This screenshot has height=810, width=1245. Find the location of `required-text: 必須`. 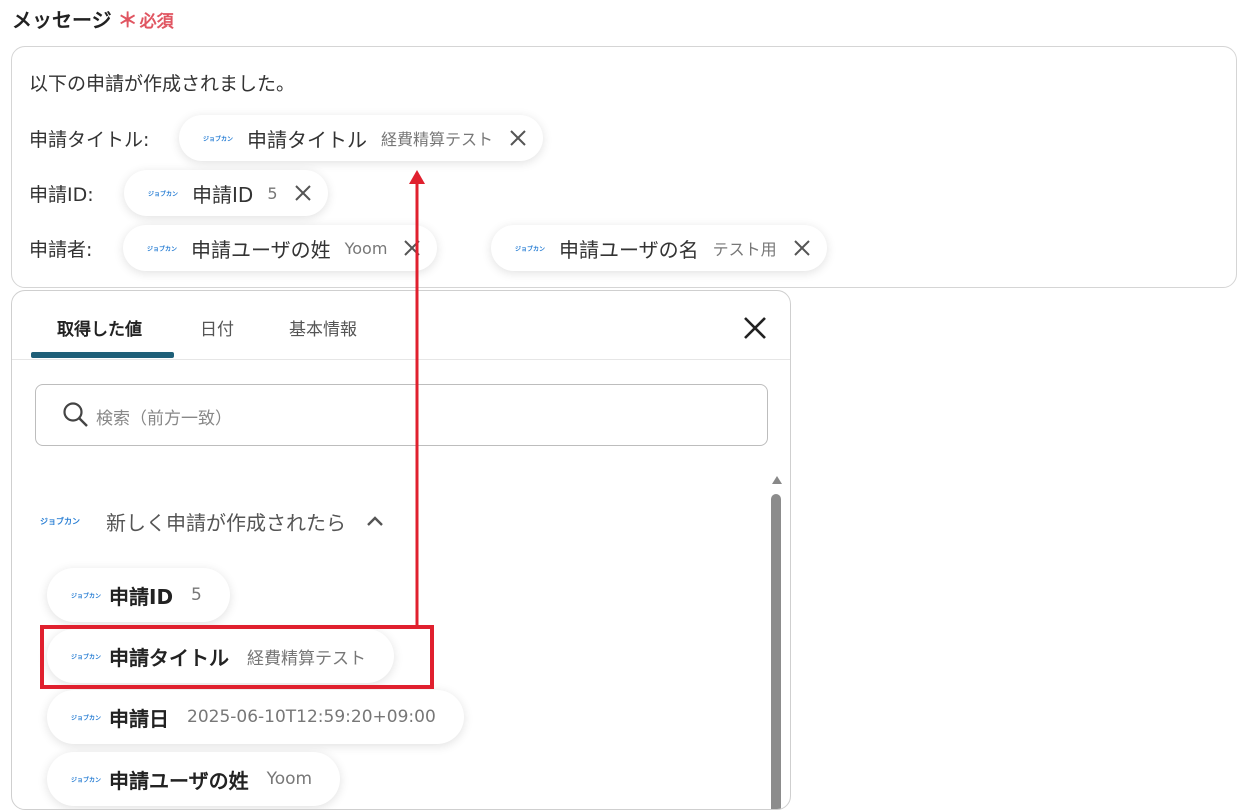

required-text: 必須 is located at coordinates (156, 22).